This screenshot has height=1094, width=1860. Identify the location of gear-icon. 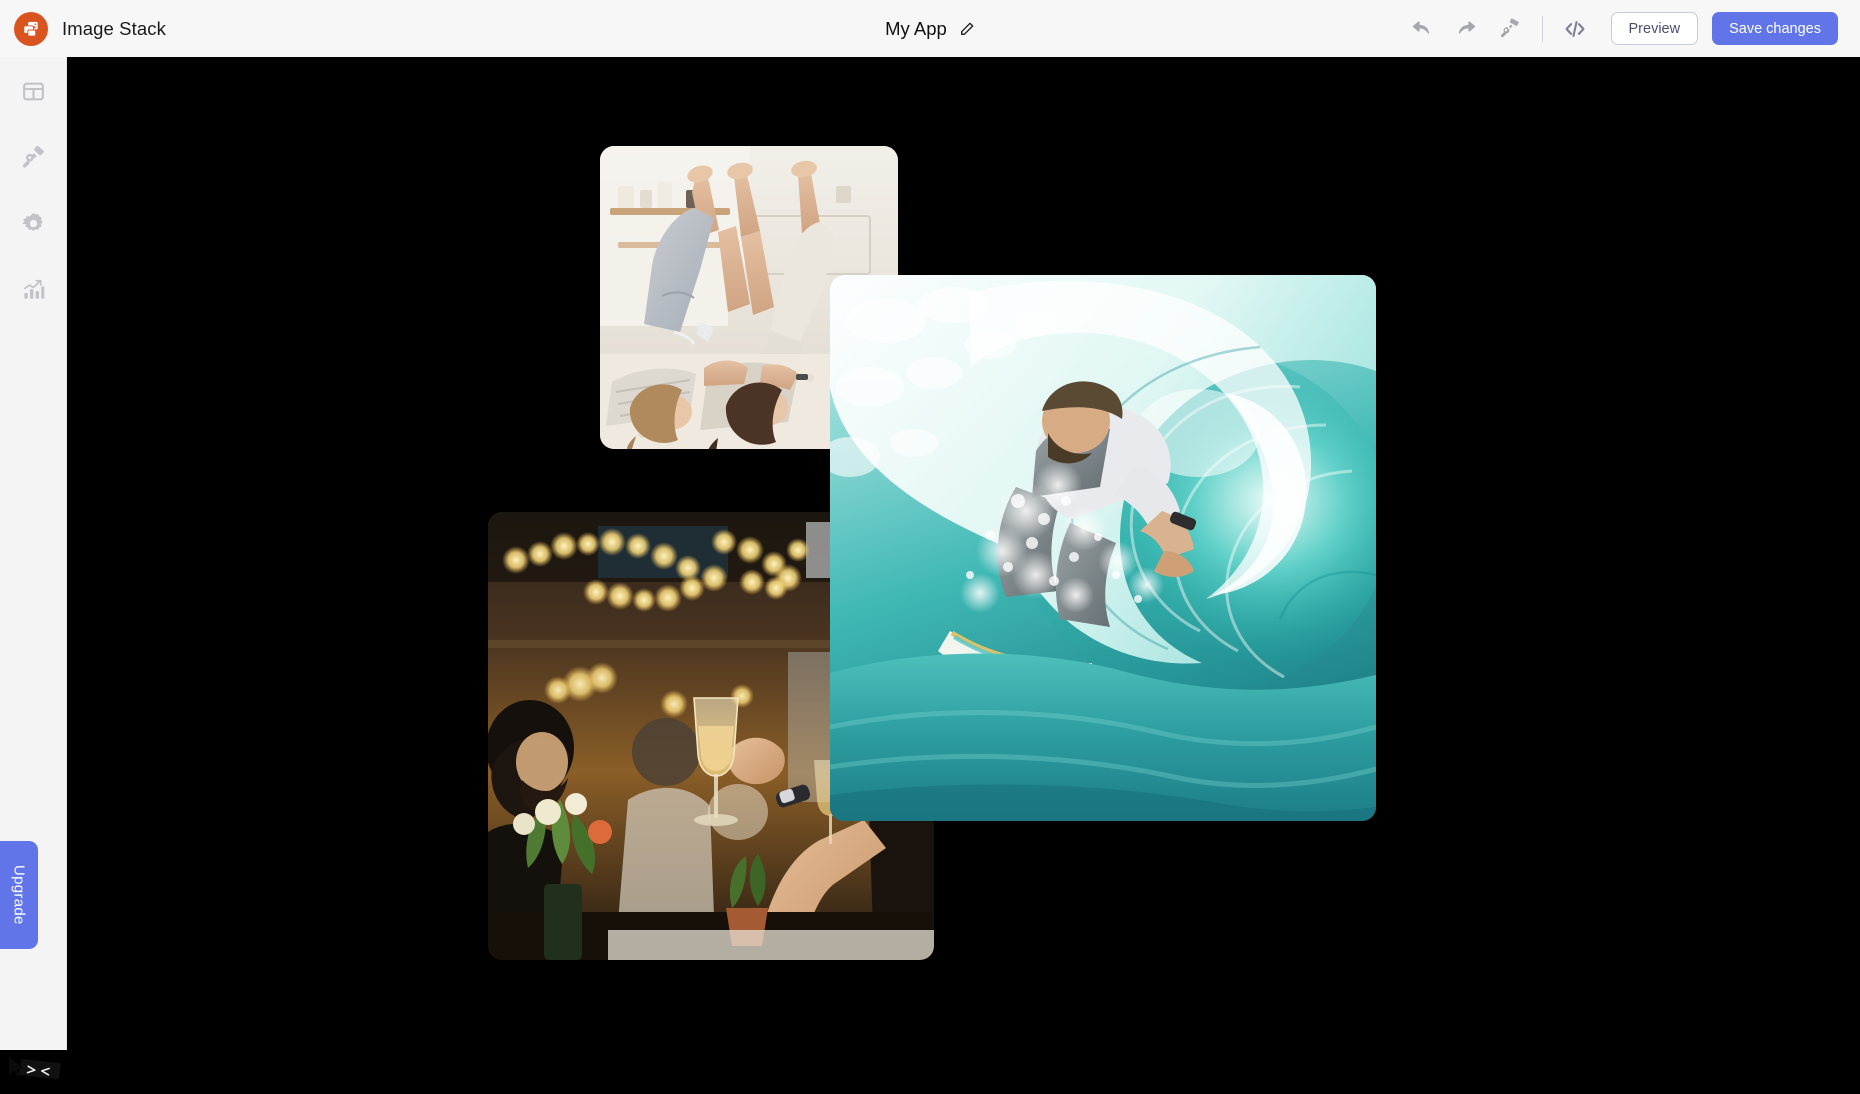
(32, 221).